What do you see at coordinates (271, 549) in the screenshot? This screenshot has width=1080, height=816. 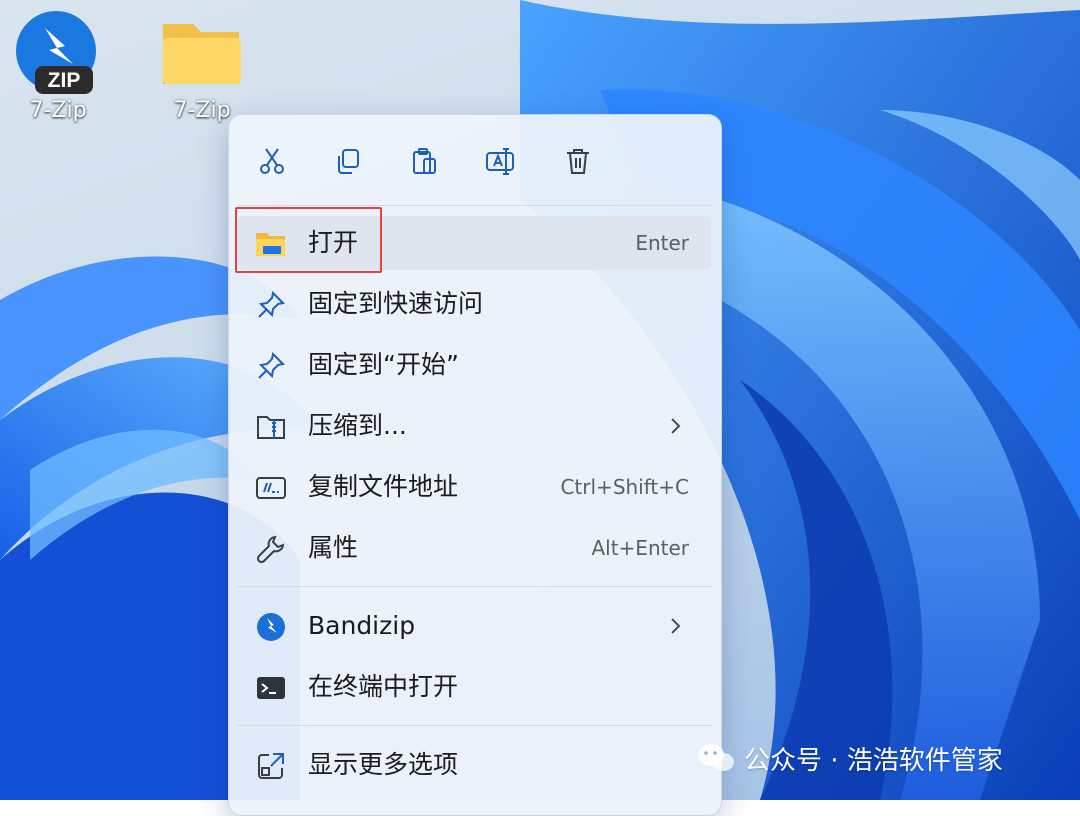 I see `wrench-icon` at bounding box center [271, 549].